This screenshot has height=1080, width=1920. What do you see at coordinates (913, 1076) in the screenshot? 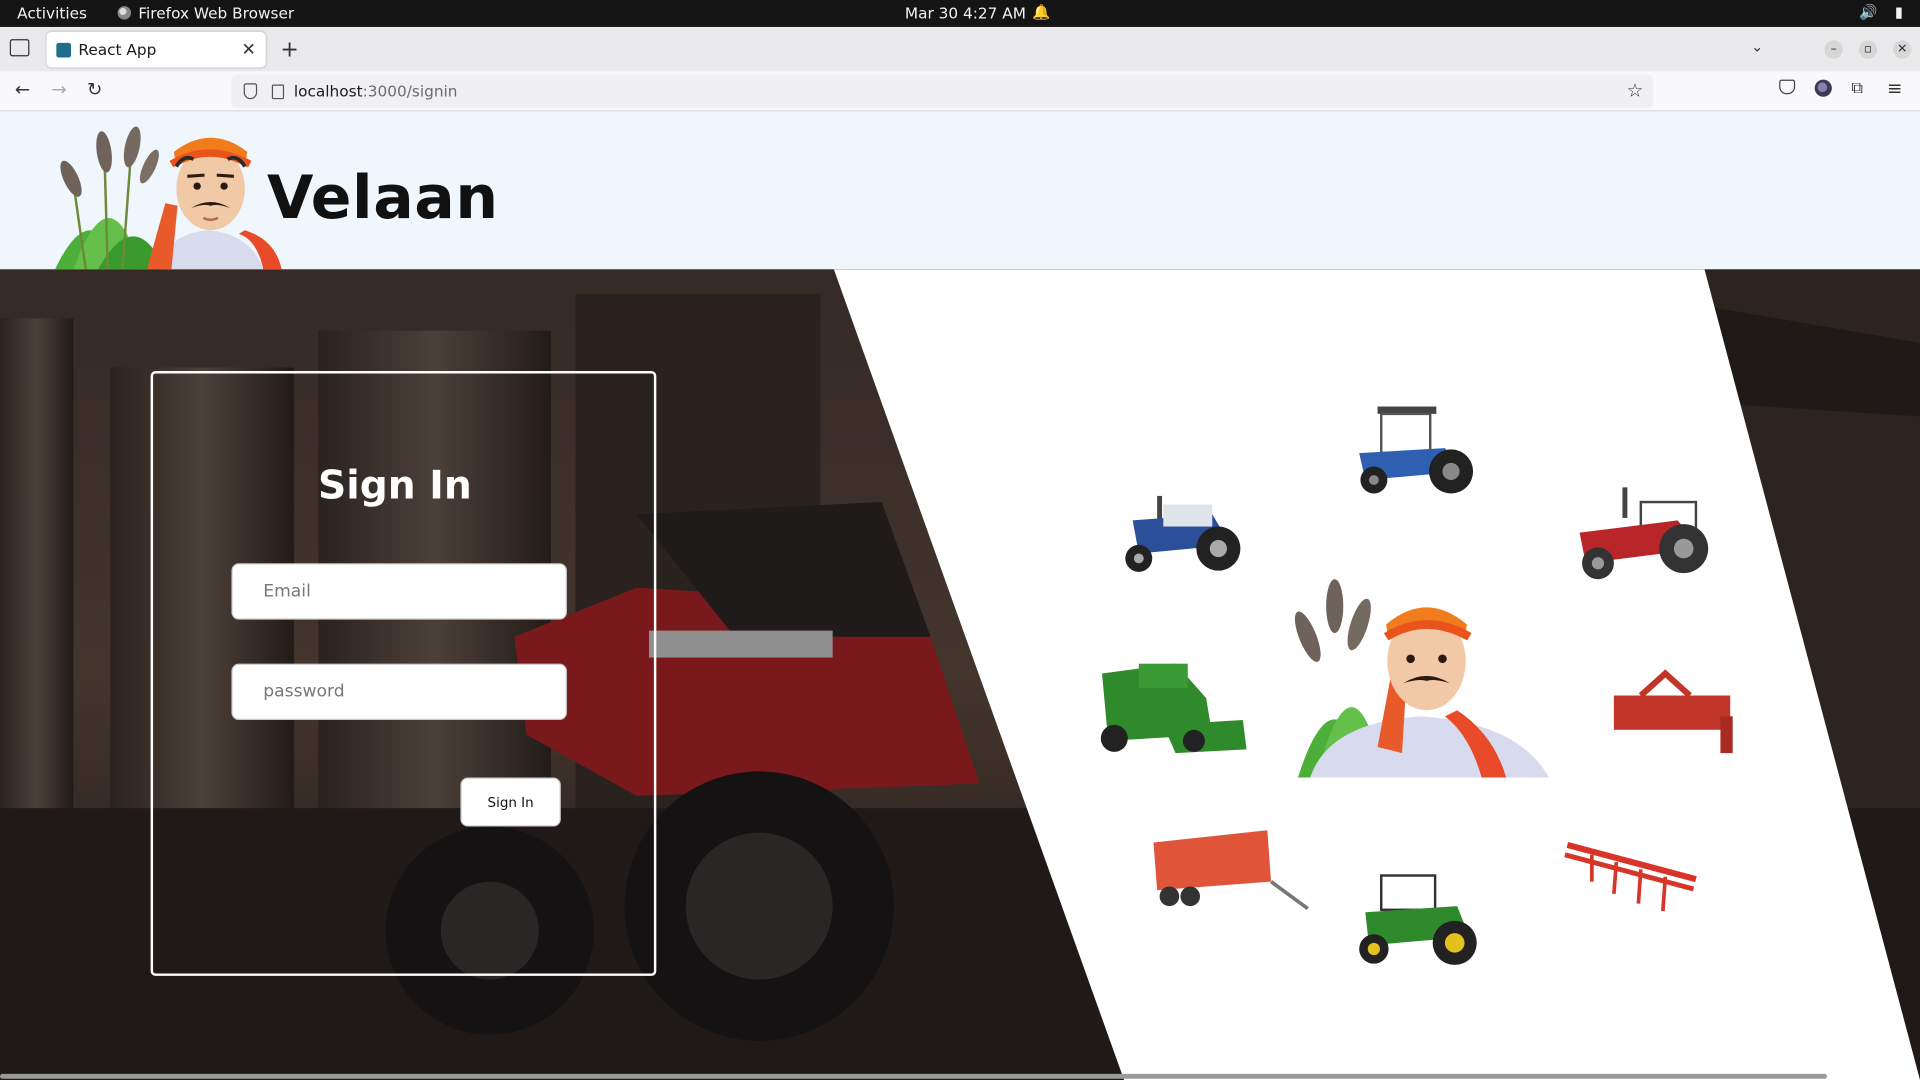
I see `horizontal-scrollbar` at bounding box center [913, 1076].